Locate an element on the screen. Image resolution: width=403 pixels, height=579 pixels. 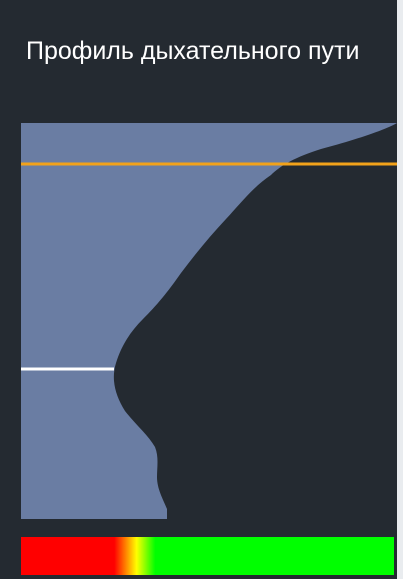
risk-gradient-fill is located at coordinates (207, 556).